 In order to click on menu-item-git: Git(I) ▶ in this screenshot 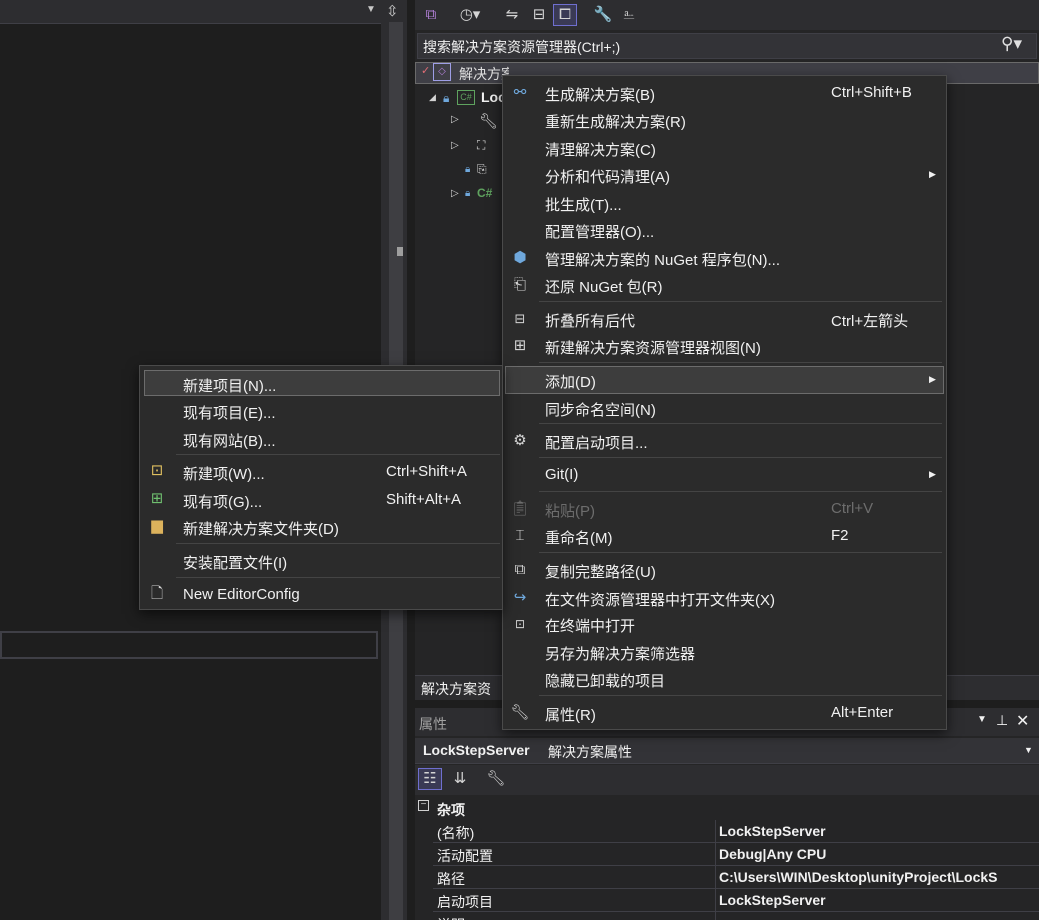, I will do `click(724, 475)`.